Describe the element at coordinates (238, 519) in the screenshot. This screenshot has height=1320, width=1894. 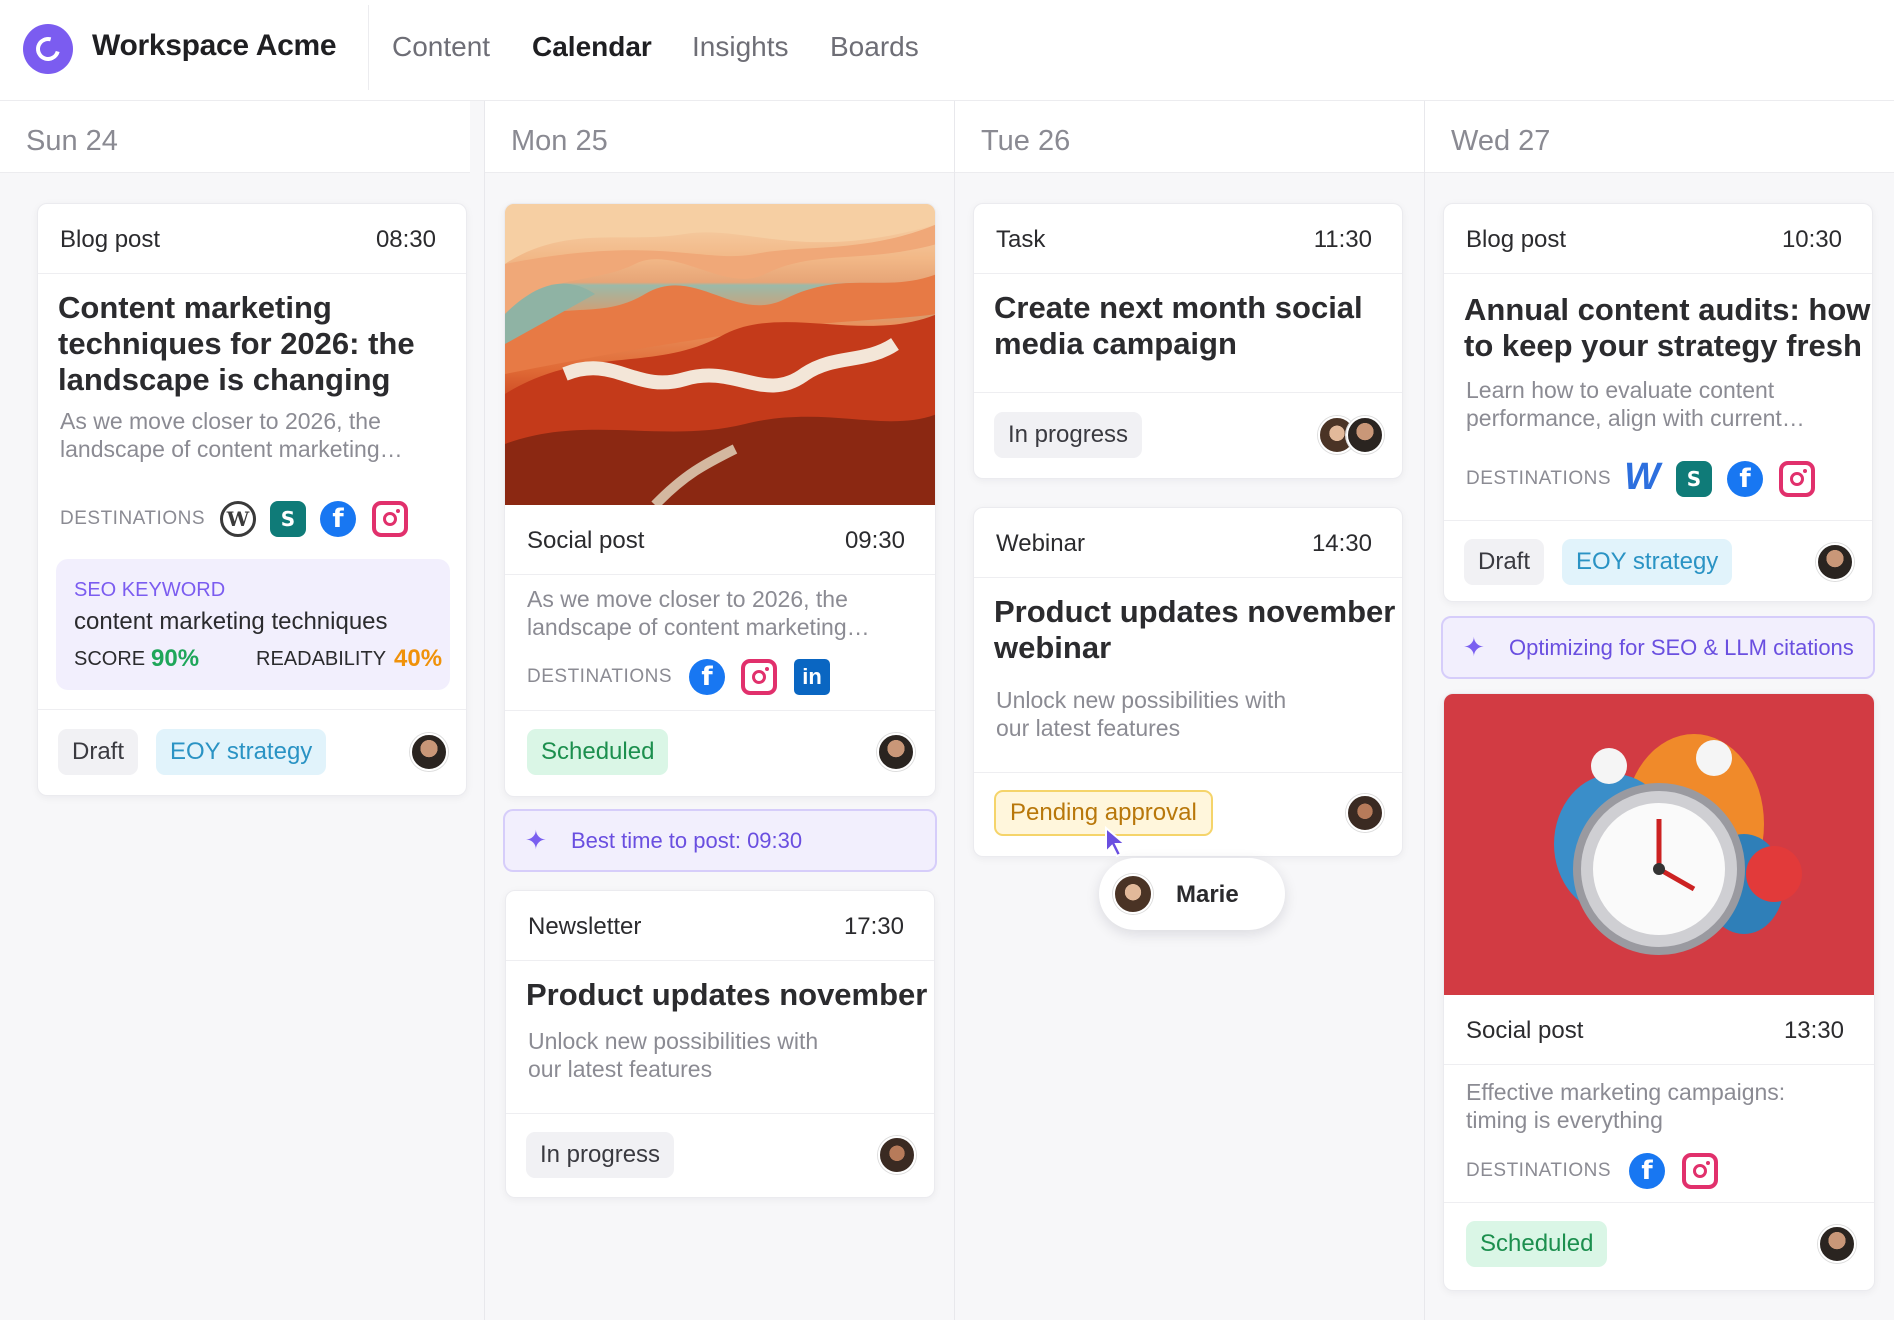
I see `wordpress-icon: W` at that location.